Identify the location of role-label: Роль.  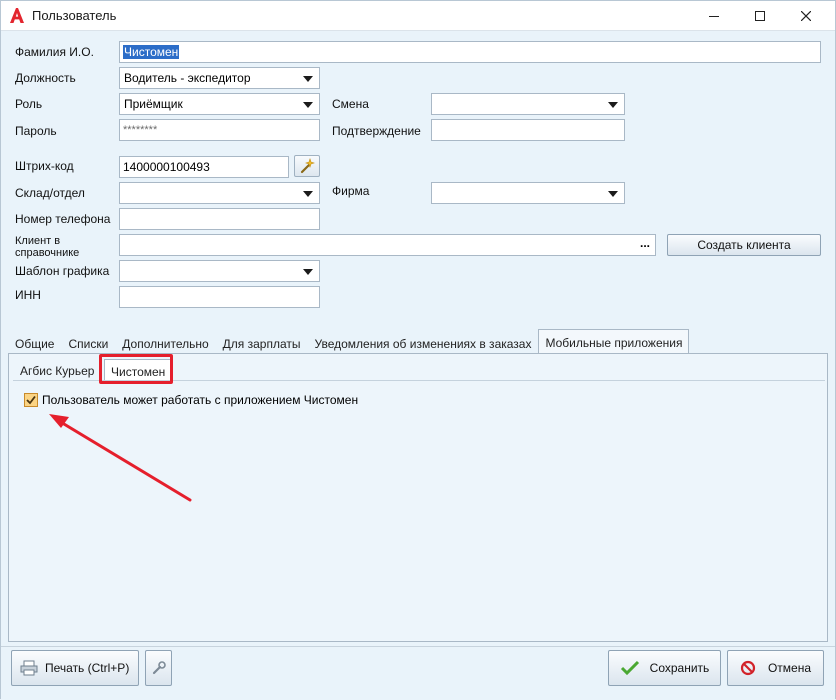
(29, 104).